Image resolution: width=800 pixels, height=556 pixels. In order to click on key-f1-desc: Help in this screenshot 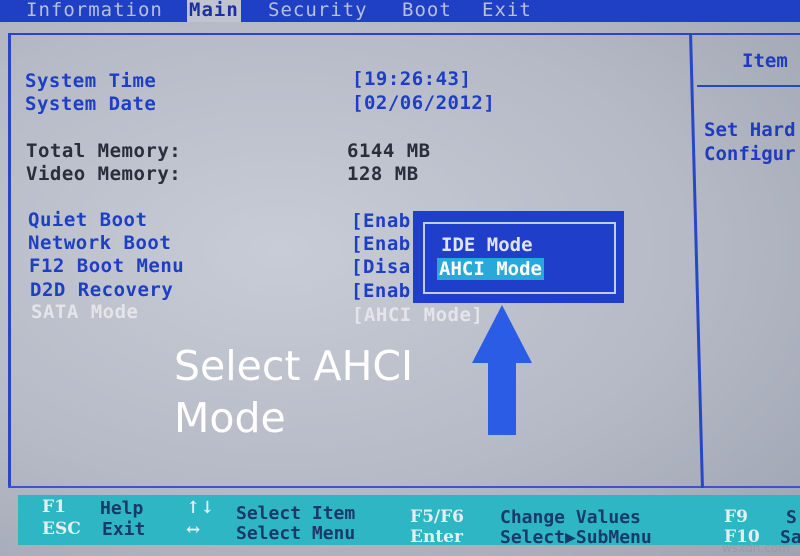, I will do `click(122, 508)`.